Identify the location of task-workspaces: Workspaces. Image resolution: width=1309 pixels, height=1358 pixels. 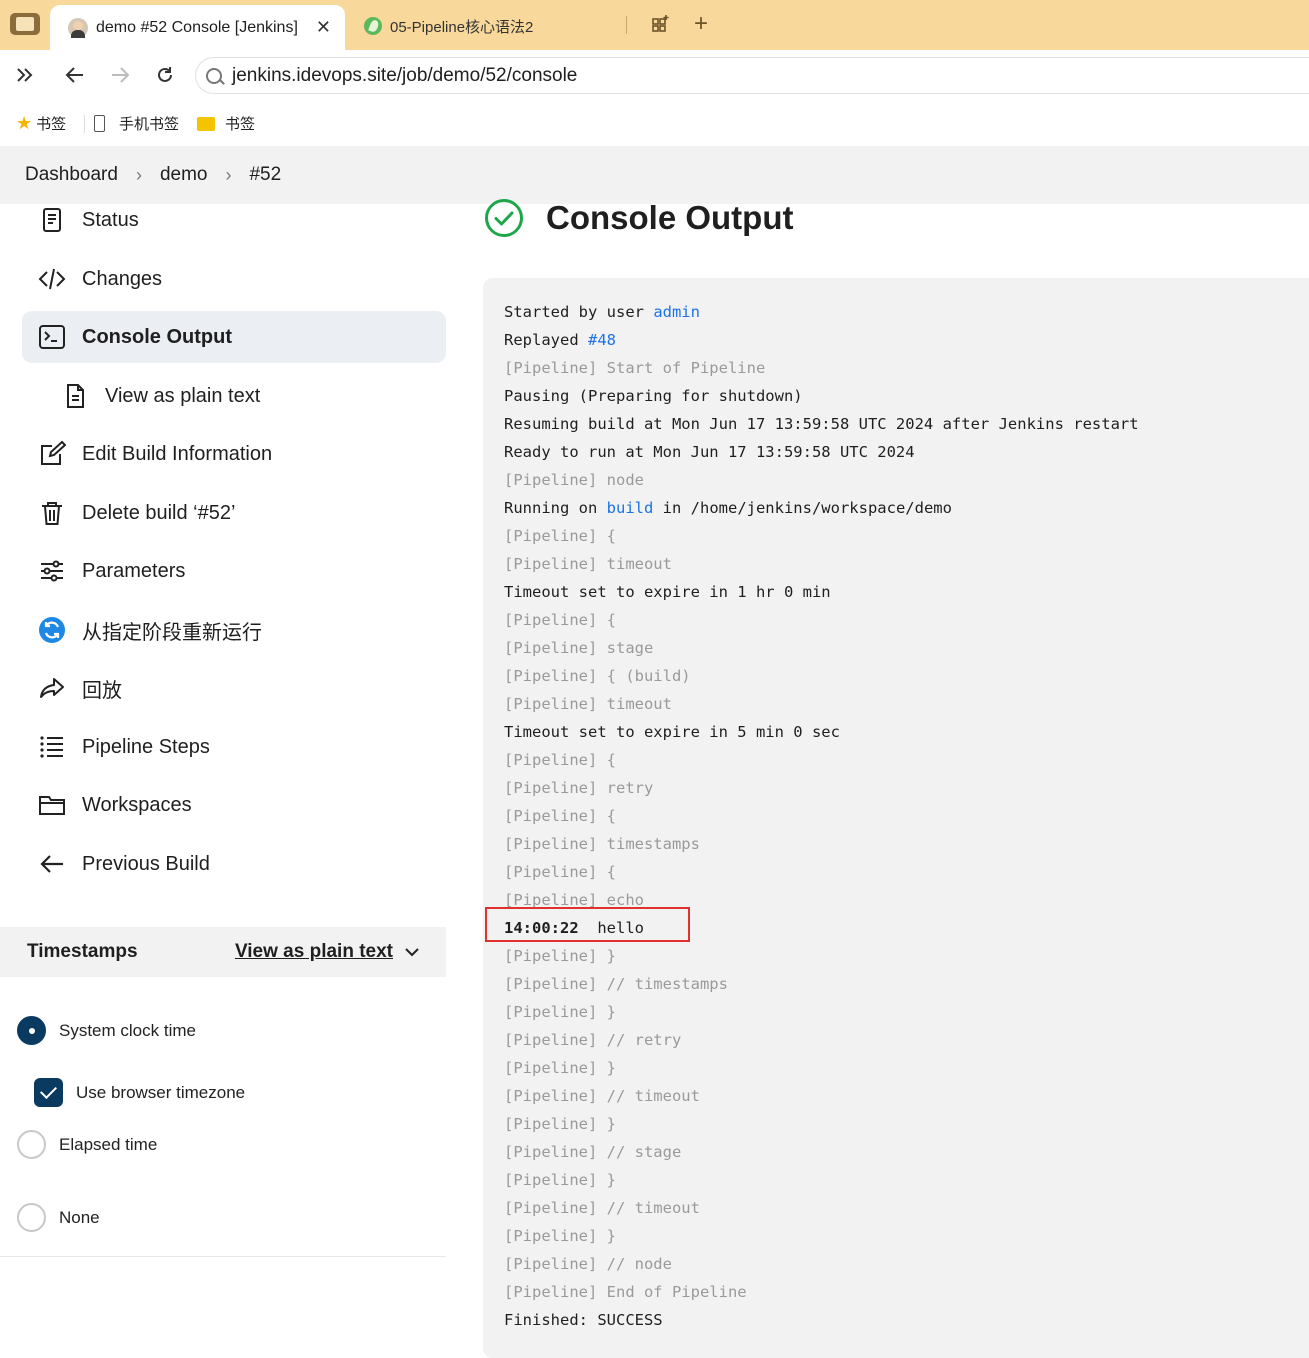
(234, 805).